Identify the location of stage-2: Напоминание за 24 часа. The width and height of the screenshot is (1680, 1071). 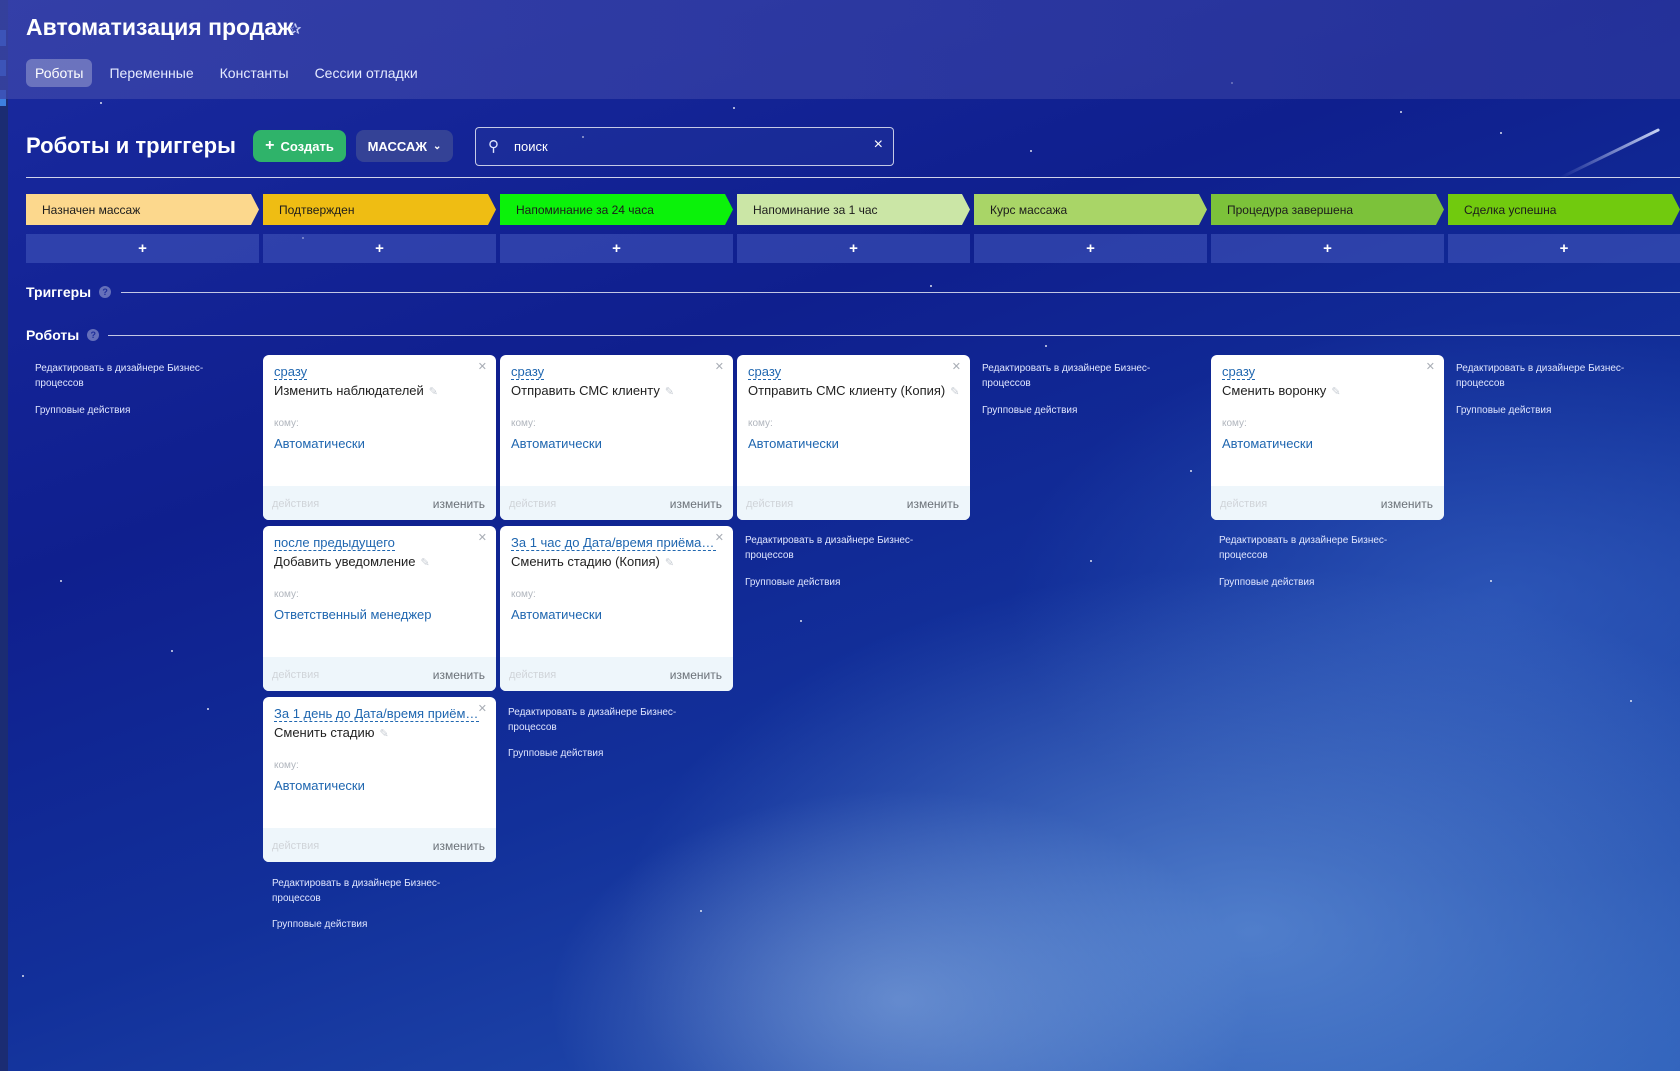
(616, 209).